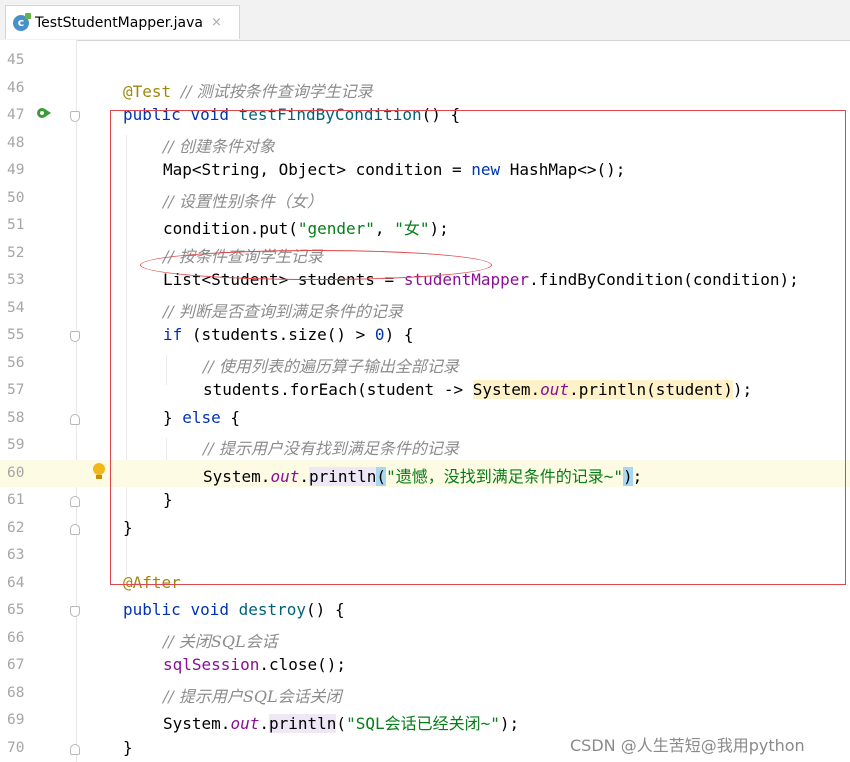  Describe the element at coordinates (16, 500) in the screenshot. I see `line-number: 61` at that location.